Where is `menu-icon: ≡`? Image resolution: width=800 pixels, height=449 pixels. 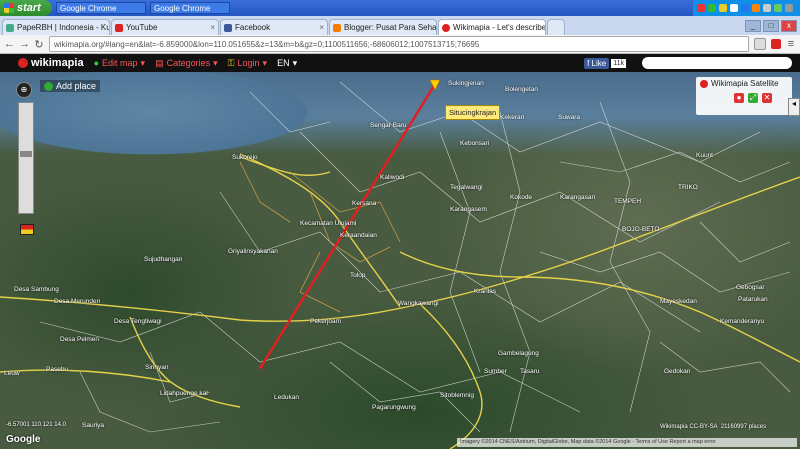
menu-icon: ≡ is located at coordinates (791, 44).